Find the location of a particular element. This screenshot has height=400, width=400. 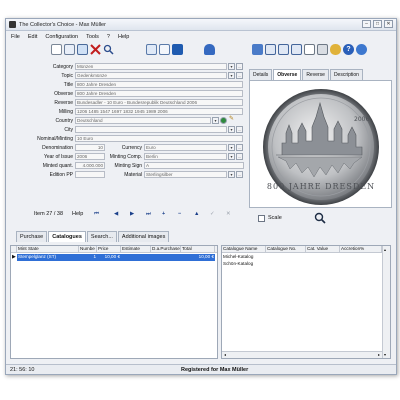

city-field is located at coordinates (151, 129).